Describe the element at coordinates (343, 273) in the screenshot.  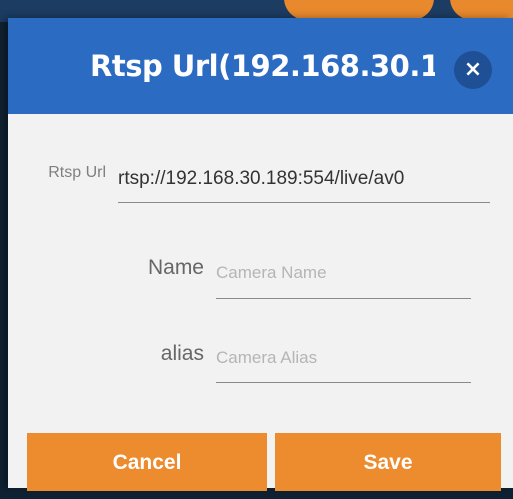
I see `camera-name-input` at that location.